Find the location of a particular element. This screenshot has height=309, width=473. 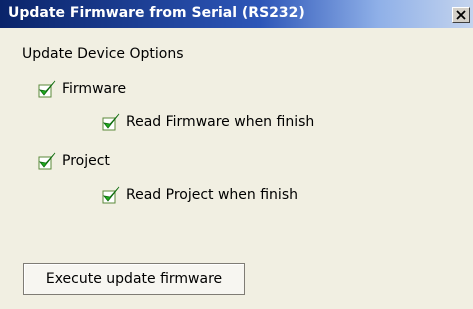

title-bar: Update Firmware from Serial (RS232) is located at coordinates (236, 14).